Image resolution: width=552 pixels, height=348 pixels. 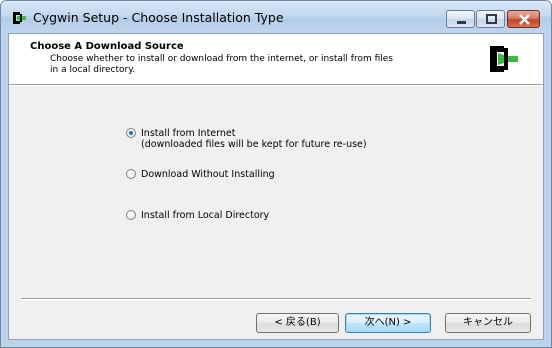 I want to click on close-button, so click(x=523, y=19).